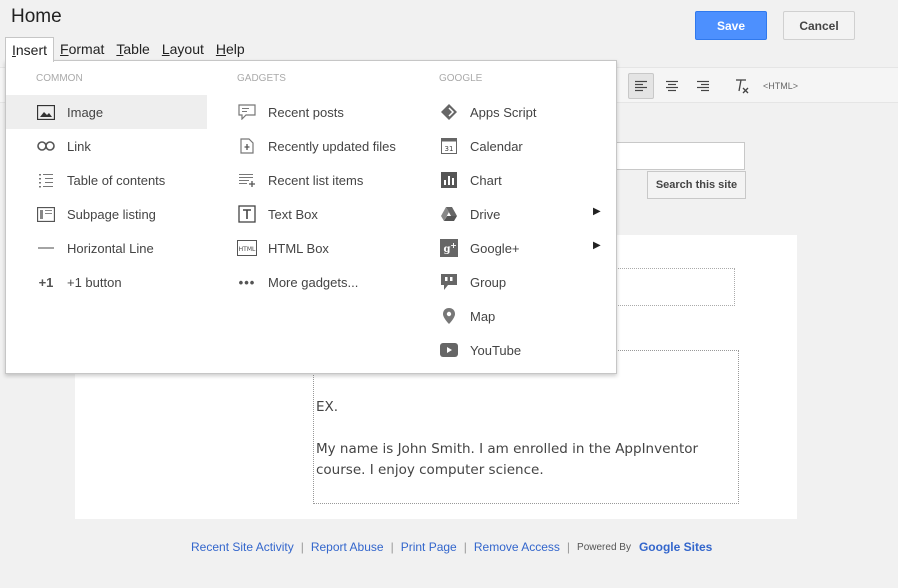 The height and width of the screenshot is (588, 898). I want to click on content-placeholder-box, so click(675, 287).